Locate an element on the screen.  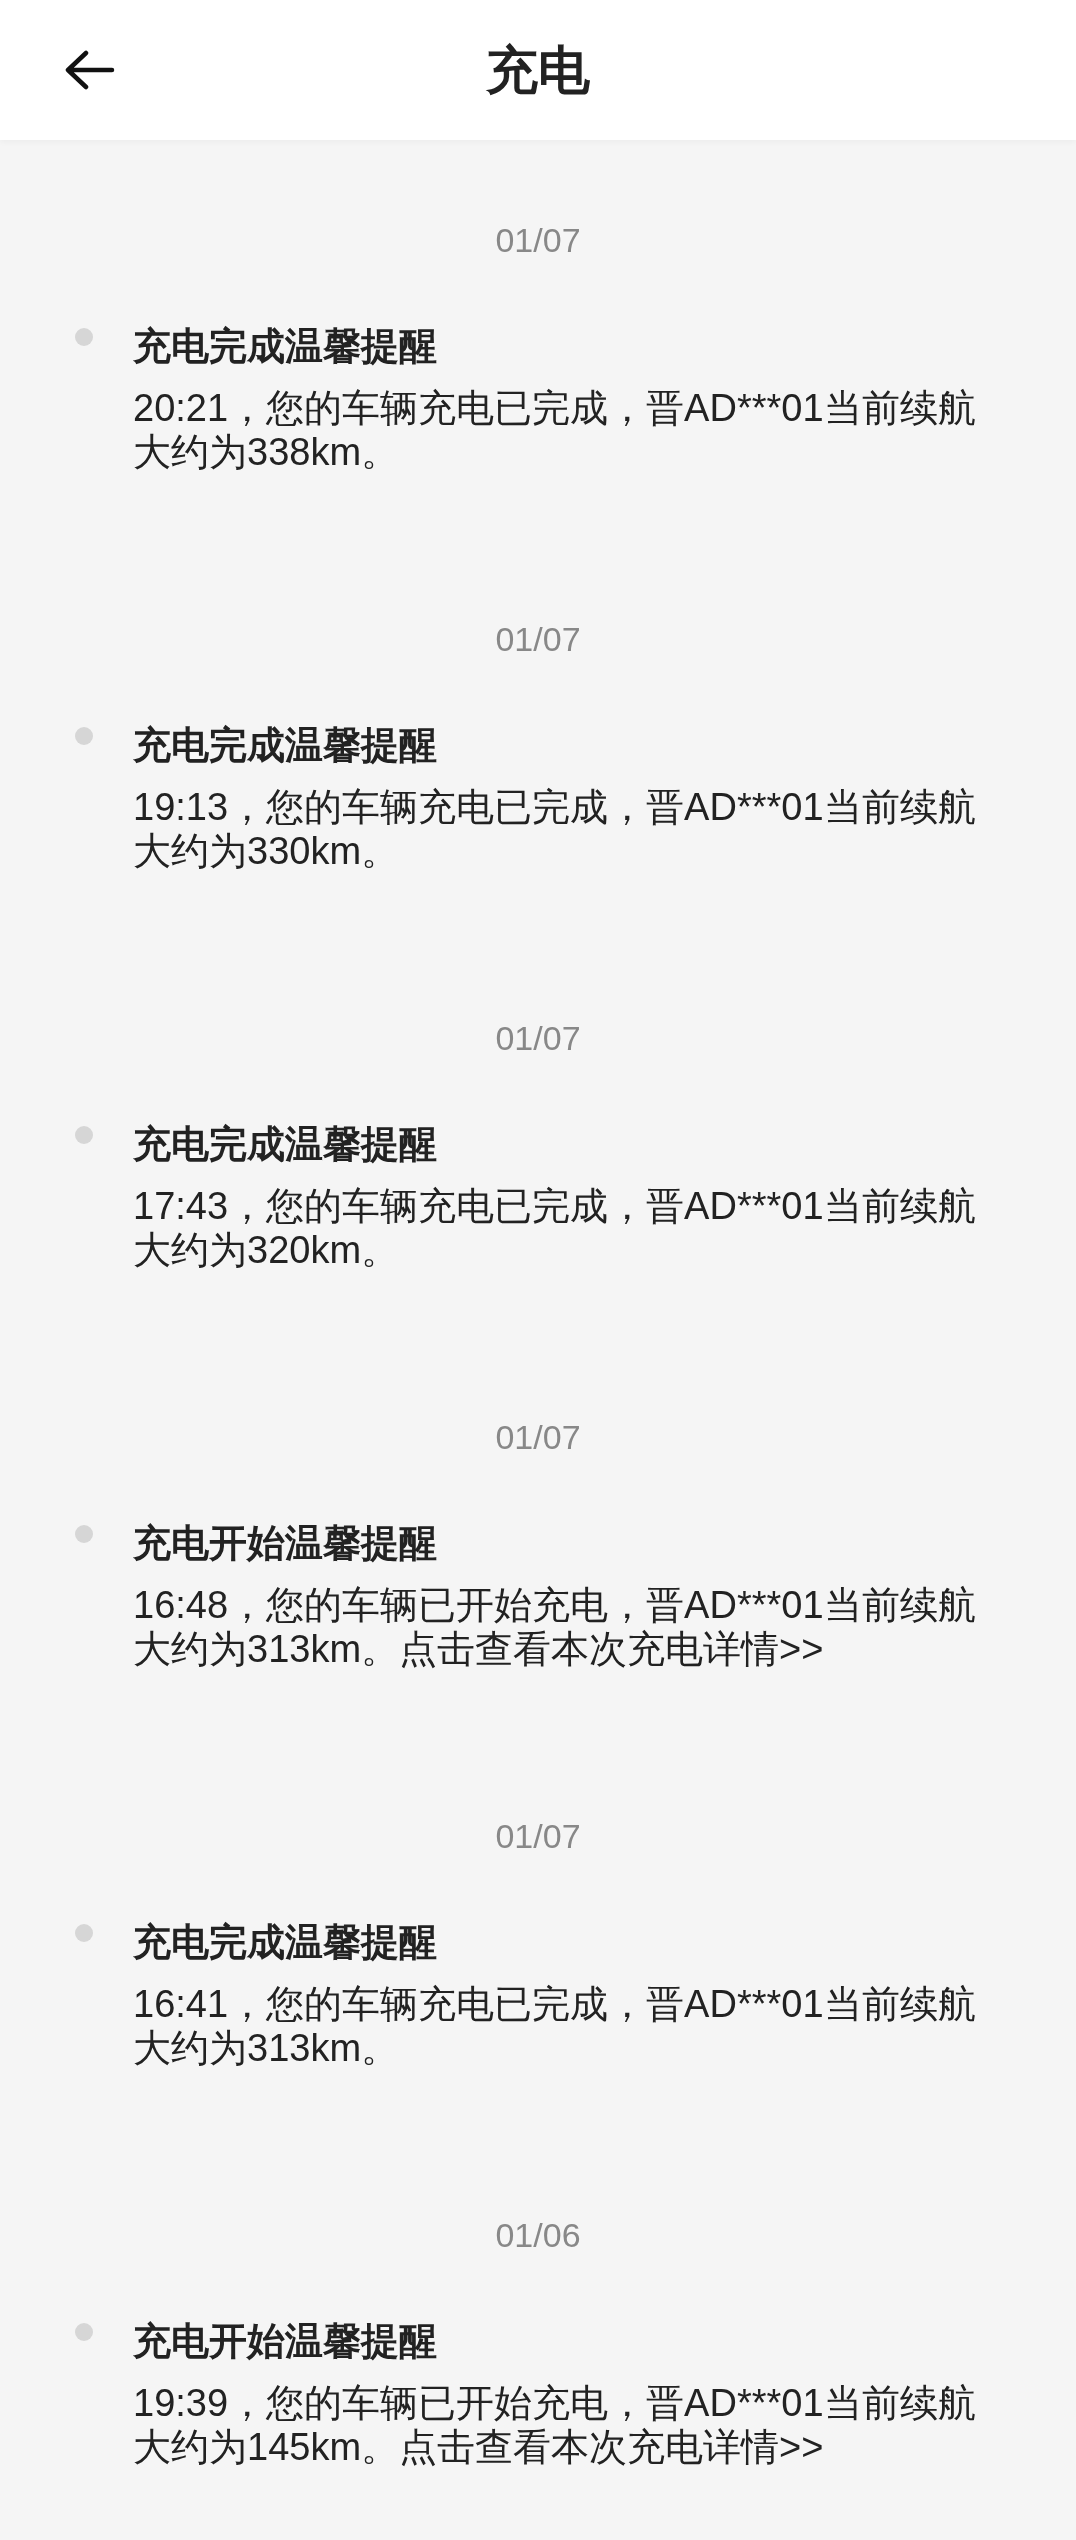
message-body: 16:41，您的车辆充电已完成，晋AD***01当前续航大约为313km。 is located at coordinates (555, 2026).